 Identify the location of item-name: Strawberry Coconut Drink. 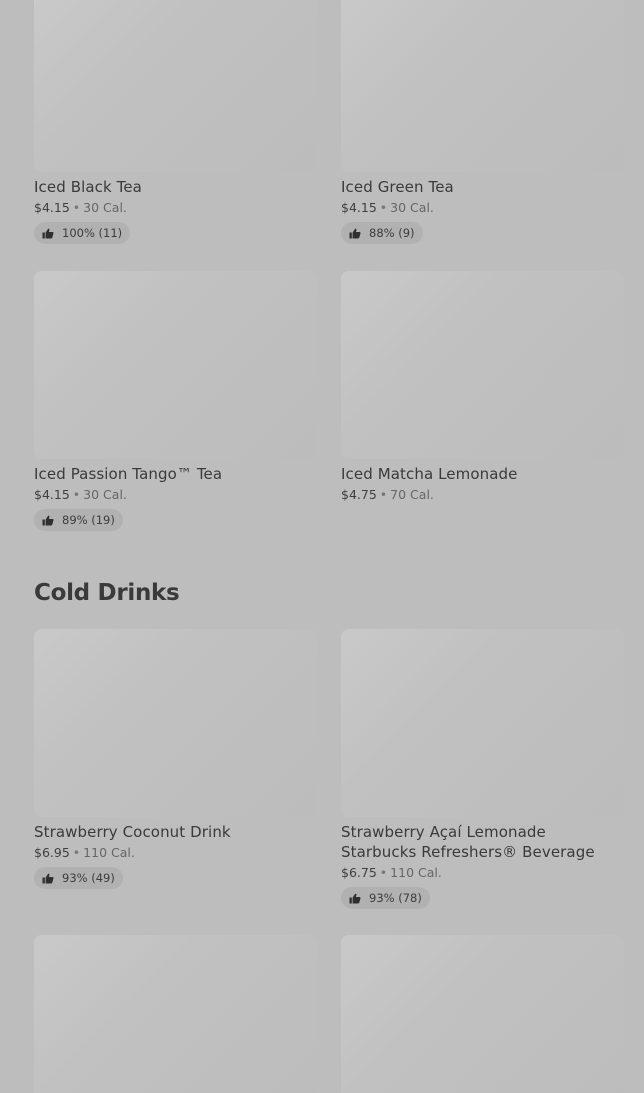
(175, 832).